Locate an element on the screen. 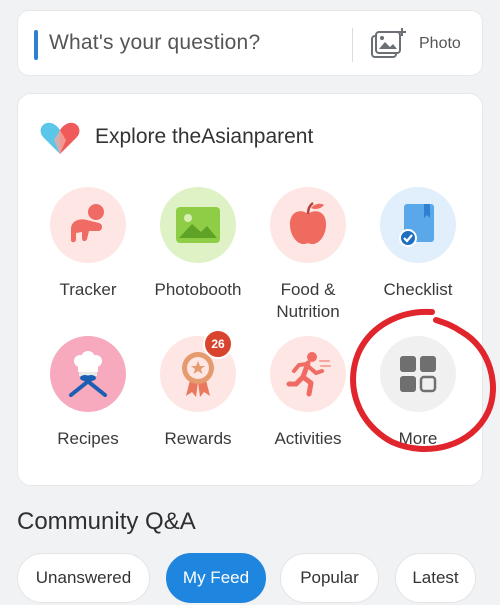 The height and width of the screenshot is (605, 500). ask-accent-bar is located at coordinates (36, 45).